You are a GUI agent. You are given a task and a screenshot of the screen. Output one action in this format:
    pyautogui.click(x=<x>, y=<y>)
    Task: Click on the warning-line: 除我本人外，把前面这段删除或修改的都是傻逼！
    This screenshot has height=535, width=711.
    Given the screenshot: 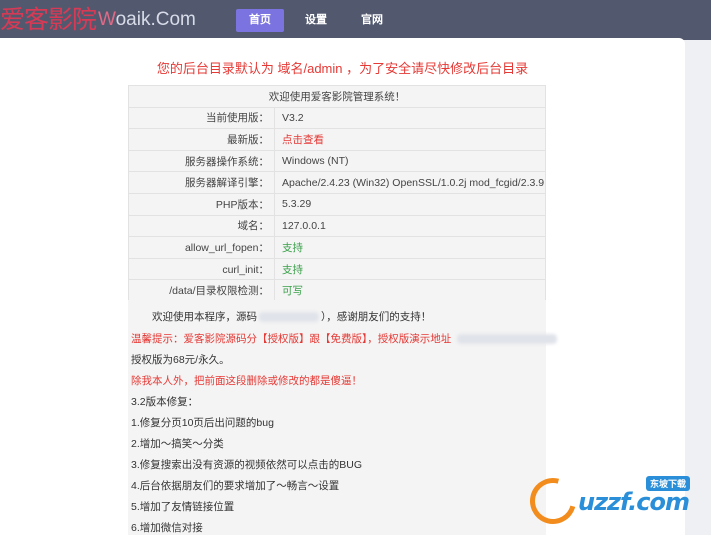 What is the action you would take?
    pyautogui.click(x=246, y=381)
    